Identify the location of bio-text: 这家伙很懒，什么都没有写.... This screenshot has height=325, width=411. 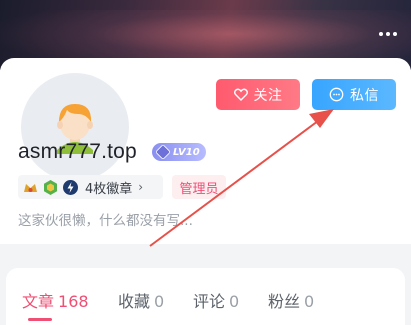
(105, 221).